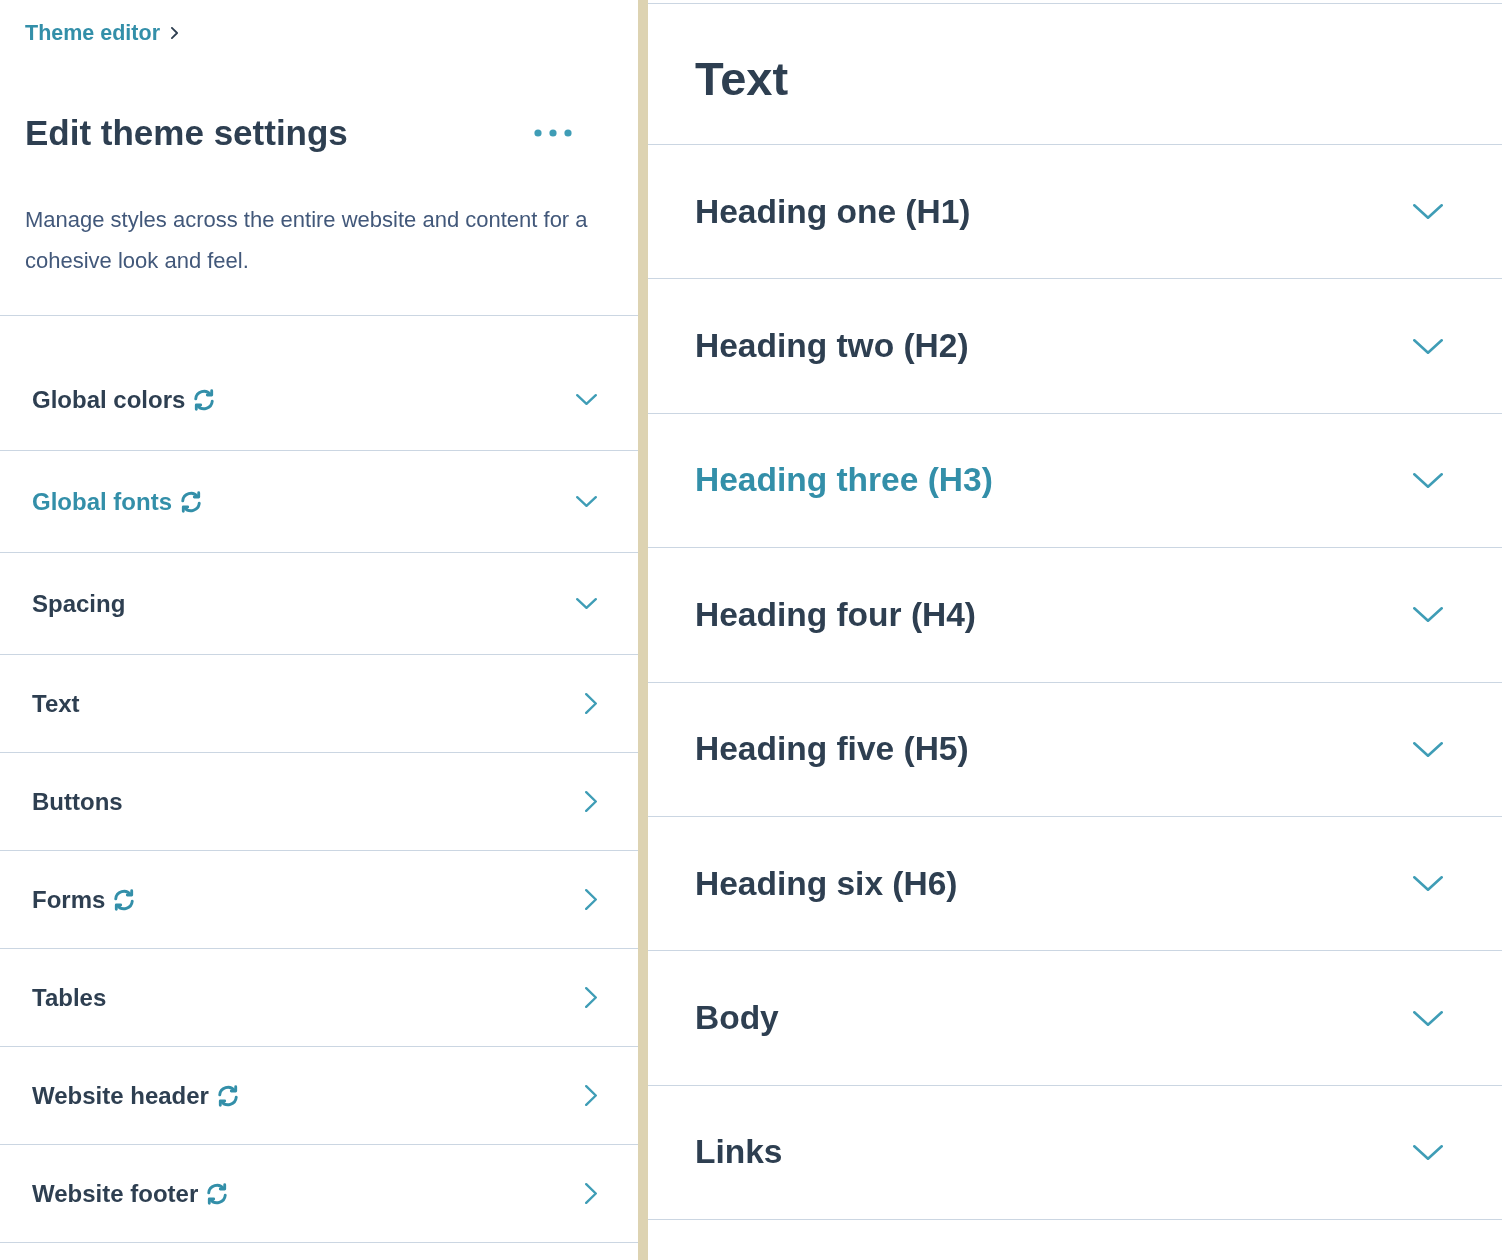 The image size is (1502, 1260). Describe the element at coordinates (742, 79) in the screenshot. I see `section-title: Text` at that location.